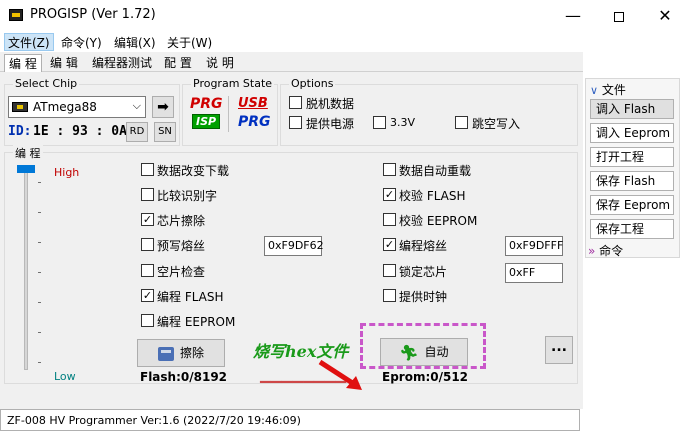  What do you see at coordinates (534, 273) in the screenshot?
I see `lock-fuse-value: 0xFF` at bounding box center [534, 273].